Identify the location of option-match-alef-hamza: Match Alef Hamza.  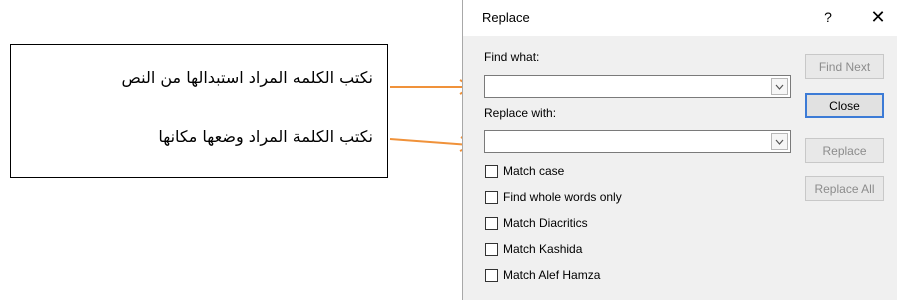
(542, 275).